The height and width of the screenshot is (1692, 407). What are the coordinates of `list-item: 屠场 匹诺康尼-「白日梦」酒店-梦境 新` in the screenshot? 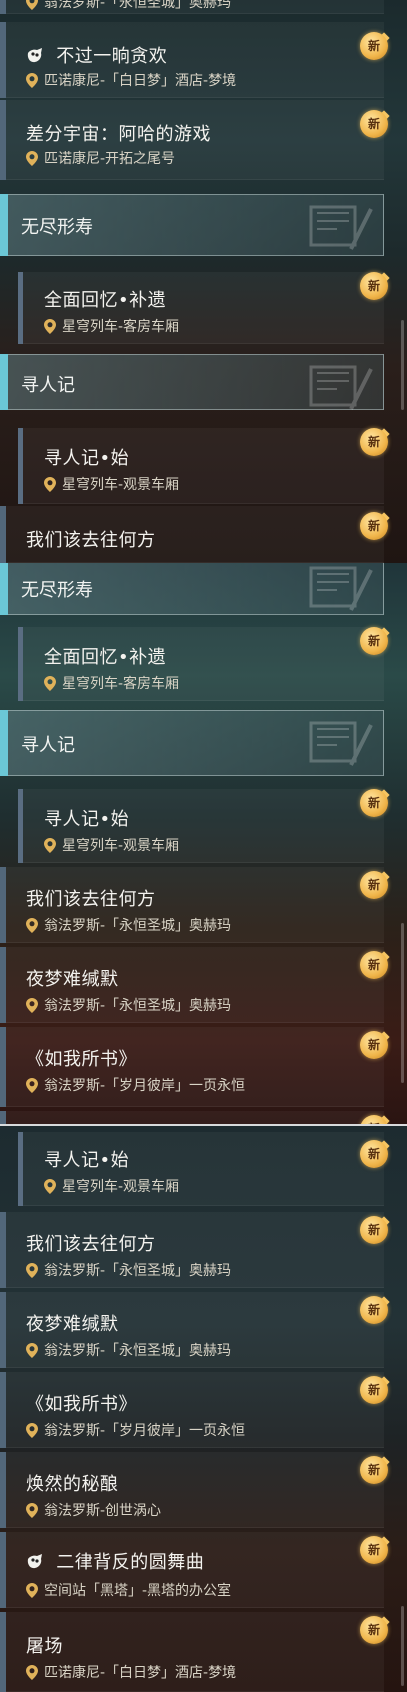 It's located at (195, 1652).